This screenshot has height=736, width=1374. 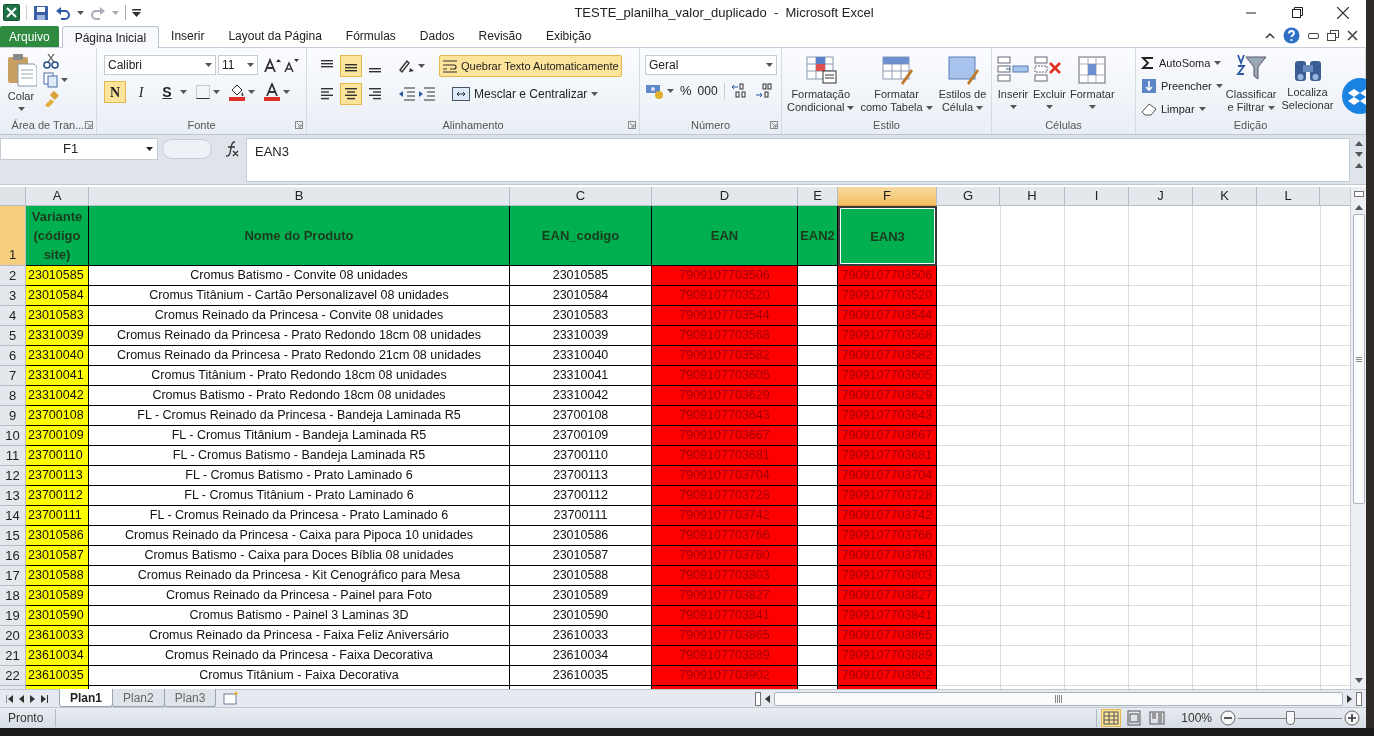 I want to click on row-header: 15, so click(x=13, y=536).